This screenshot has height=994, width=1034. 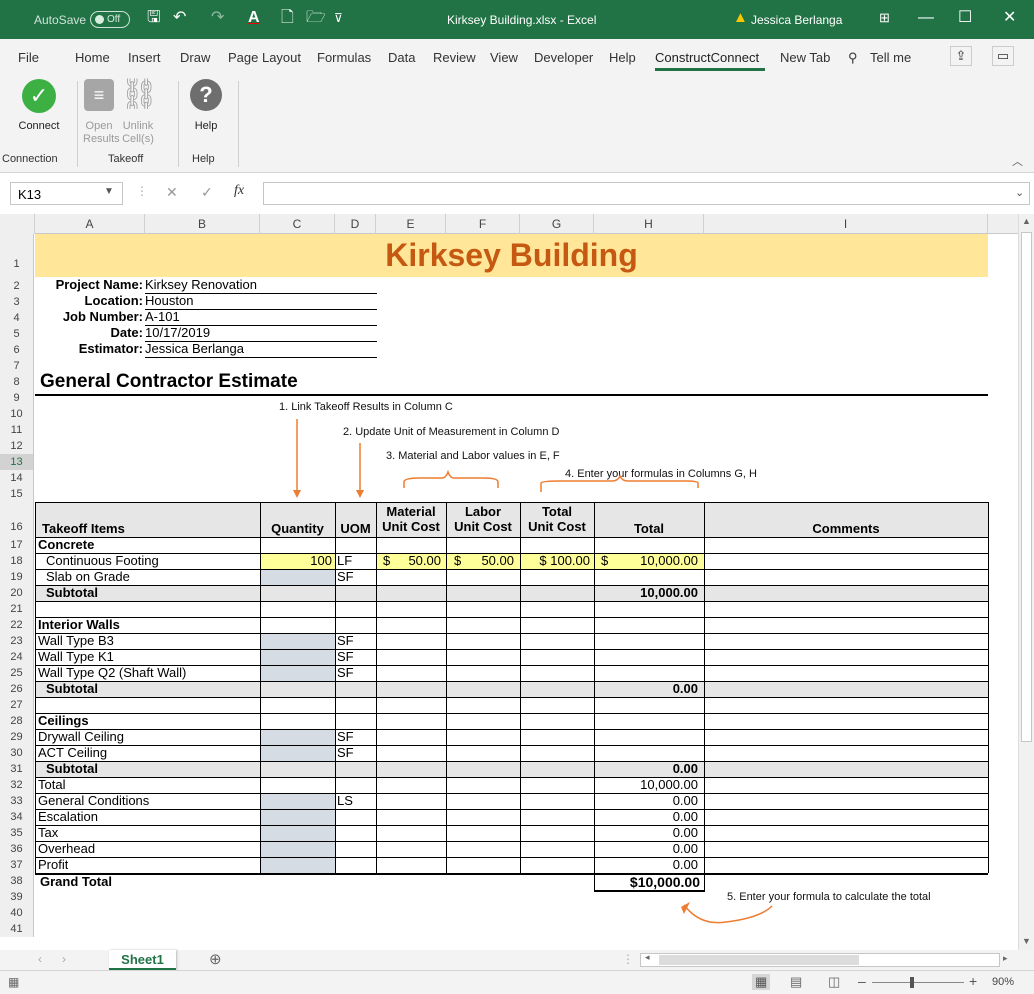 What do you see at coordinates (563, 57) in the screenshot?
I see `tab-developer: Developer` at bounding box center [563, 57].